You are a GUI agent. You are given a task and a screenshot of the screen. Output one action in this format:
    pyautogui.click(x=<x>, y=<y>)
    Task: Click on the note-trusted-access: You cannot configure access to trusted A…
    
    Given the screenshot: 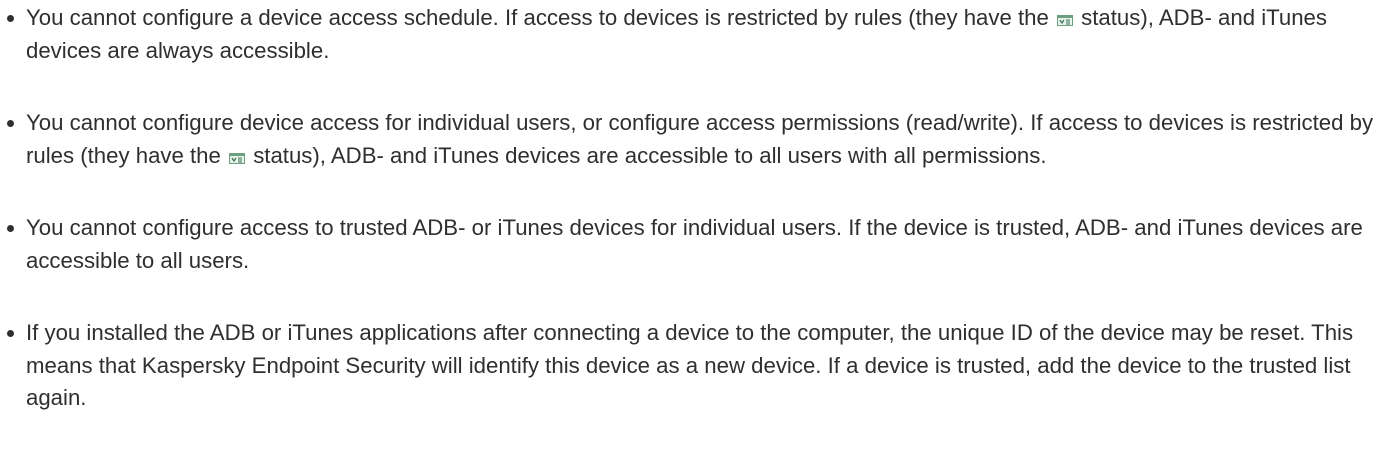 What is the action you would take?
    pyautogui.click(x=698, y=244)
    